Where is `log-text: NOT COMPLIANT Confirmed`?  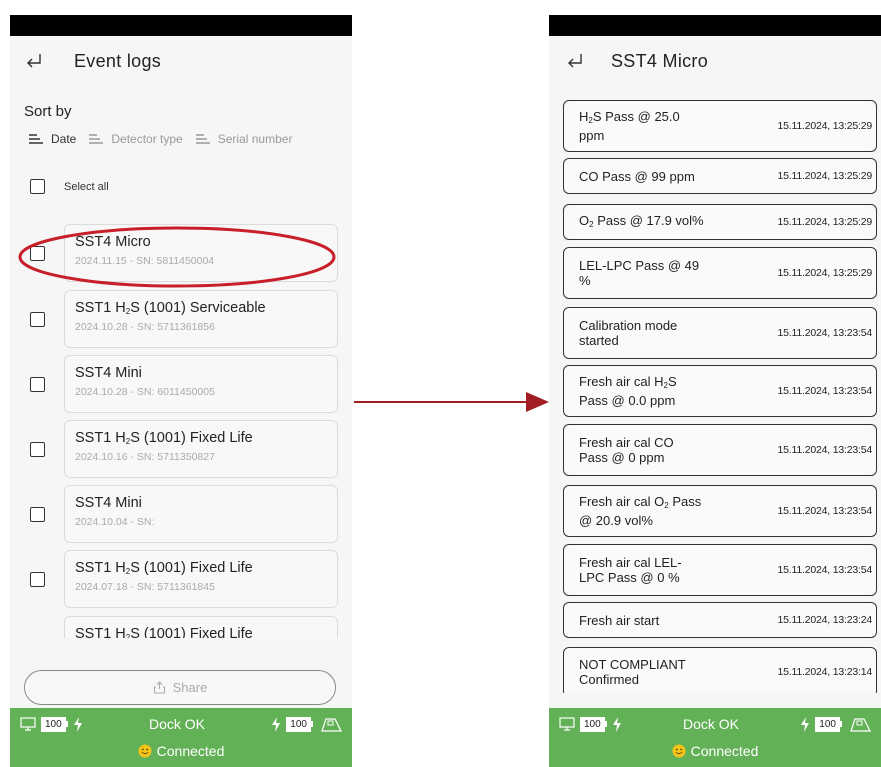 log-text: NOT COMPLIANT Confirmed is located at coordinates (632, 672).